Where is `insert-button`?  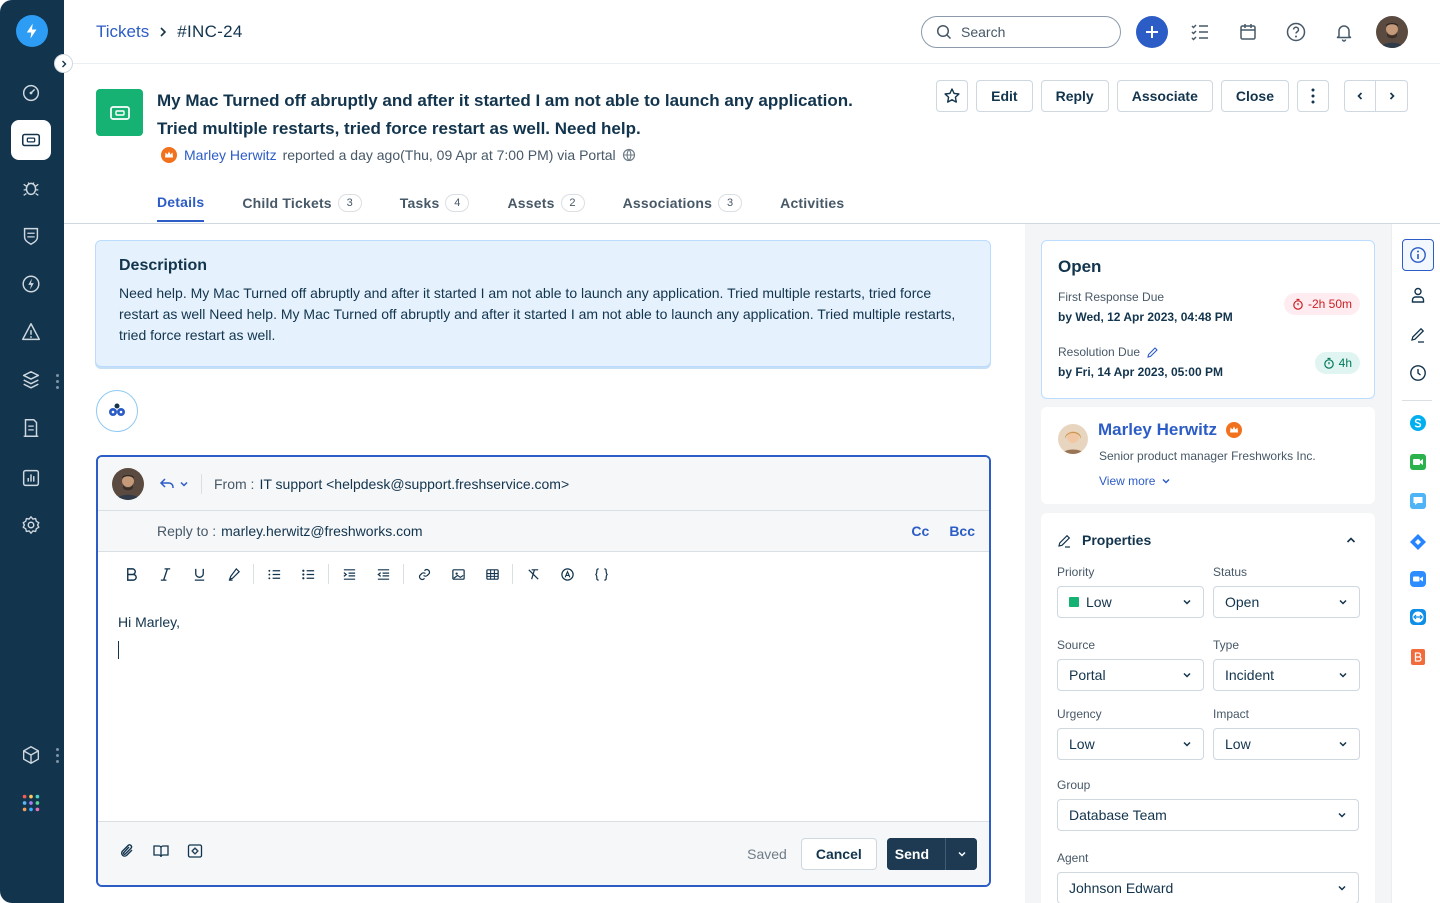 insert-button is located at coordinates (195, 853).